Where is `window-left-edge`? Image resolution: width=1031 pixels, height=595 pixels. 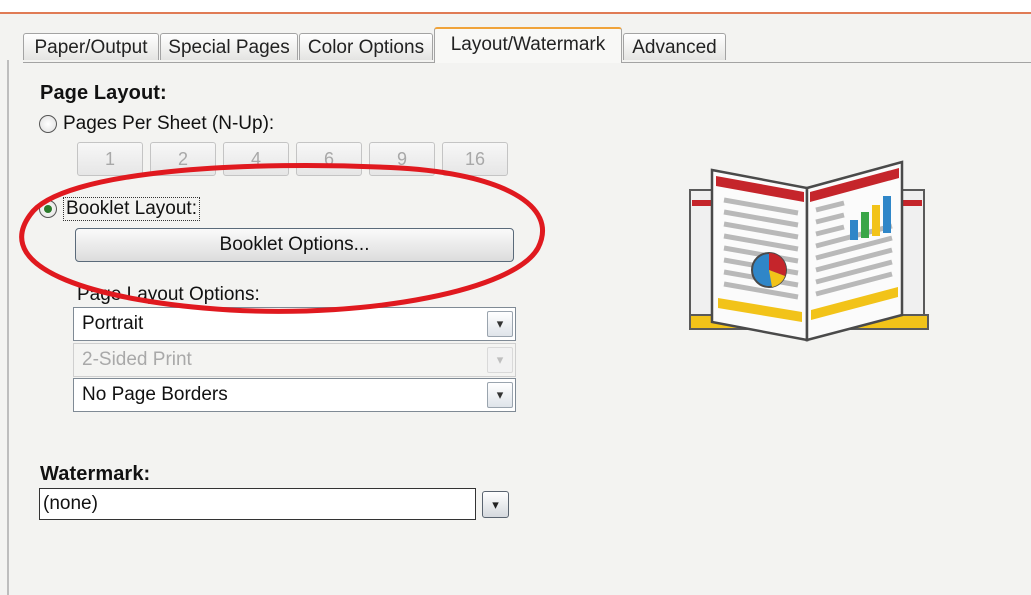
window-left-edge is located at coordinates (8, 327).